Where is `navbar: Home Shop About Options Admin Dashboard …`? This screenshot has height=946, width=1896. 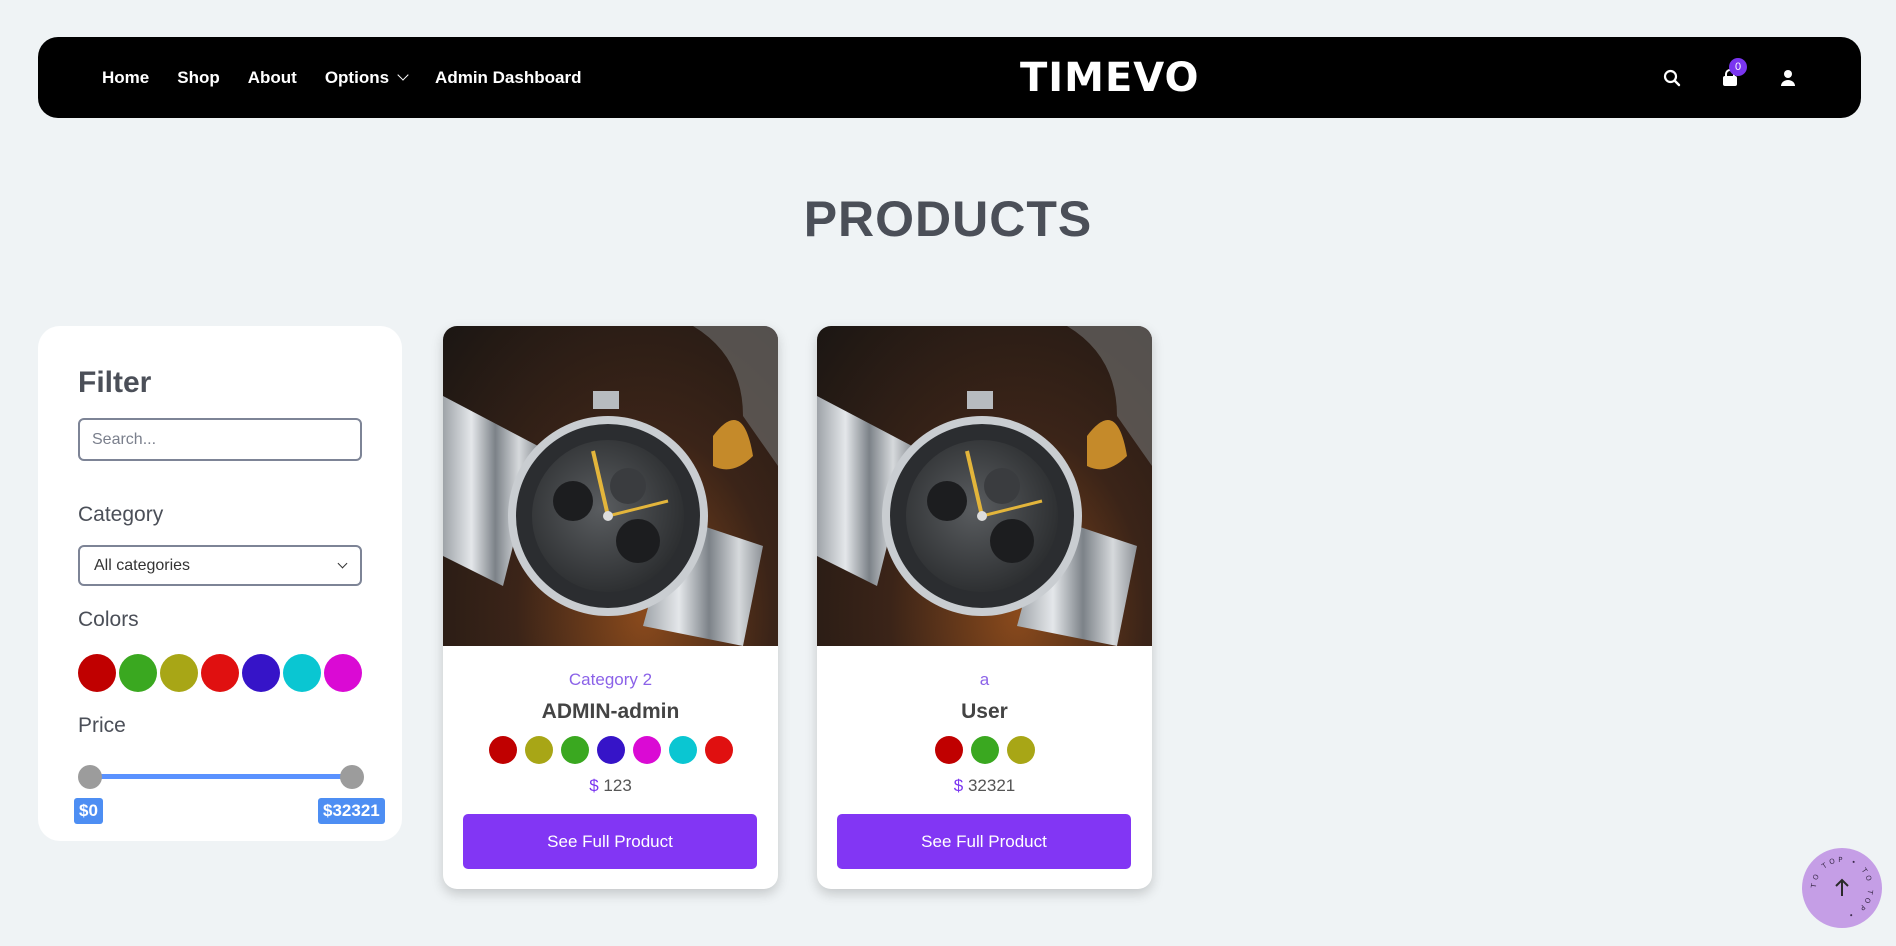
navbar: Home Shop About Options Admin Dashboard … is located at coordinates (949, 77).